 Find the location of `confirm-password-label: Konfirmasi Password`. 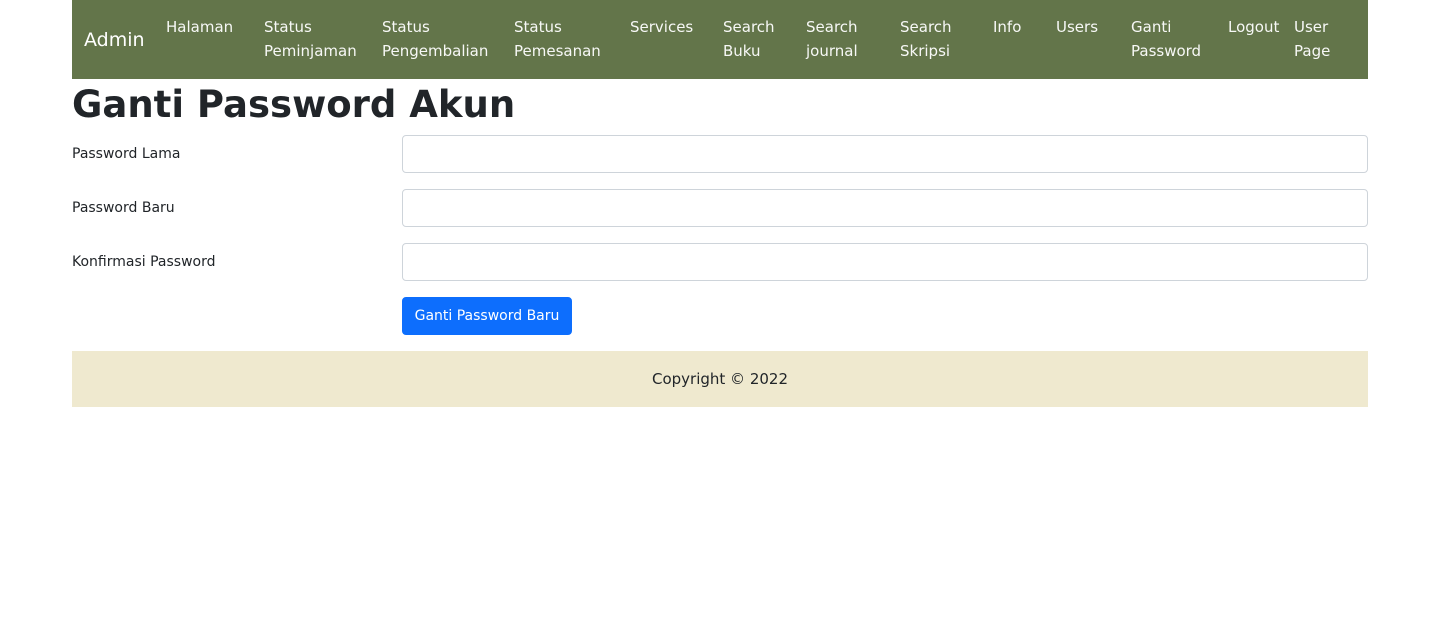

confirm-password-label: Konfirmasi Password is located at coordinates (144, 262).